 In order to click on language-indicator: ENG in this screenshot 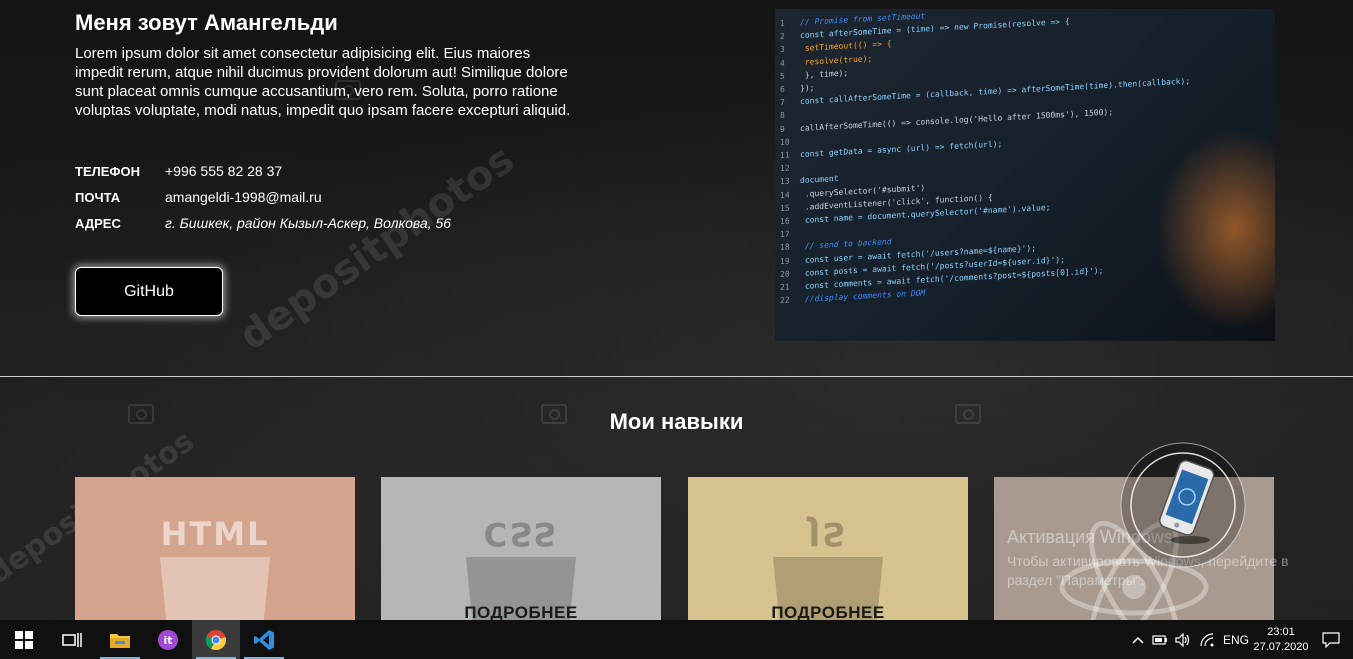, I will do `click(1236, 639)`.